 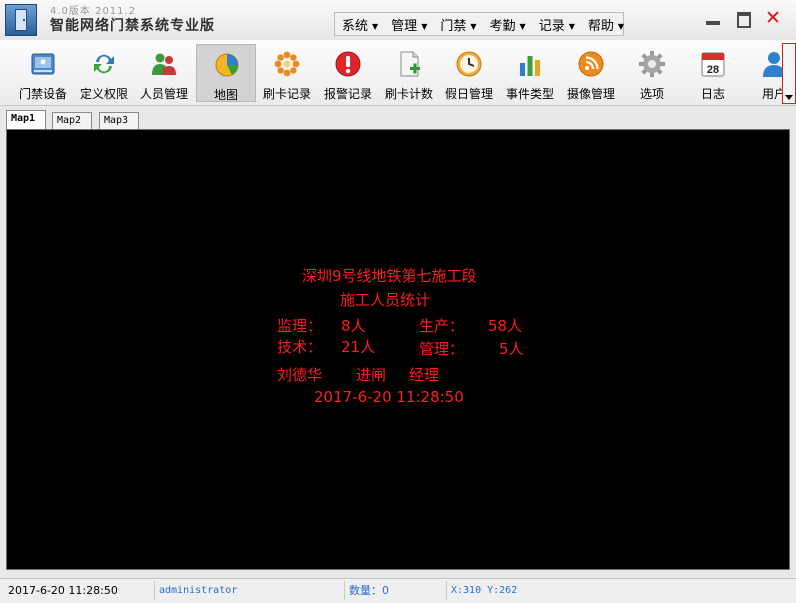 I want to click on permission-arrows-icon, so click(x=104, y=64).